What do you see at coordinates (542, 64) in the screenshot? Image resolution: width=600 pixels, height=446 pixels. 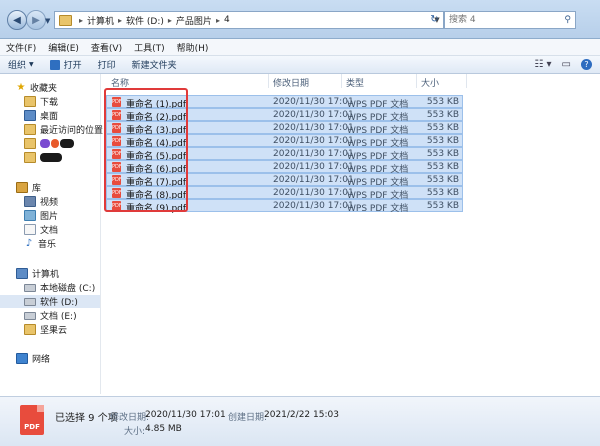 I see `view-options-icon: ☷ ▾` at bounding box center [542, 64].